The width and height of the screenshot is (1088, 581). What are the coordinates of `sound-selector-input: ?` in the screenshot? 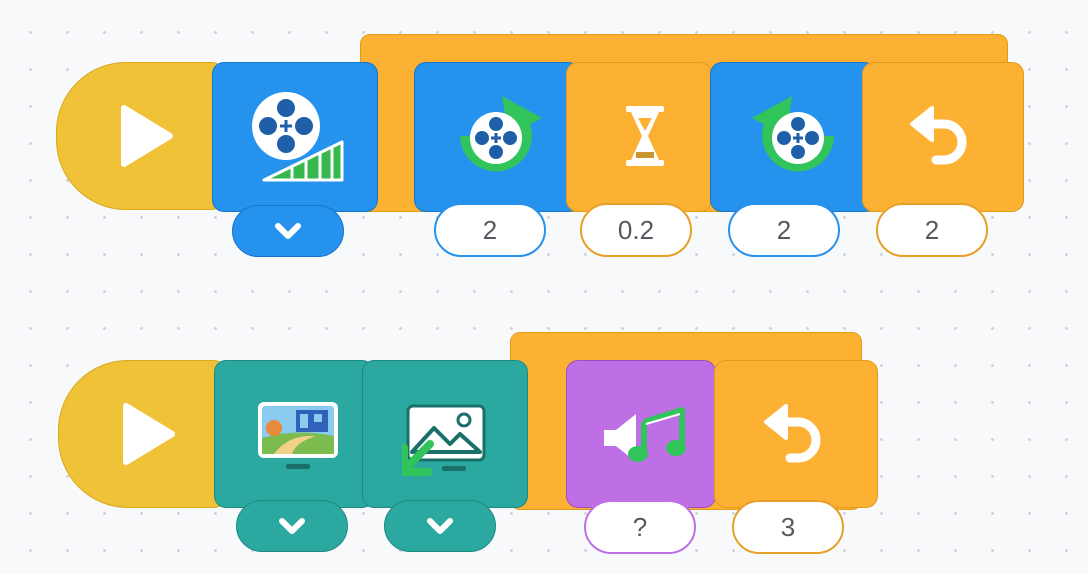 It's located at (640, 527).